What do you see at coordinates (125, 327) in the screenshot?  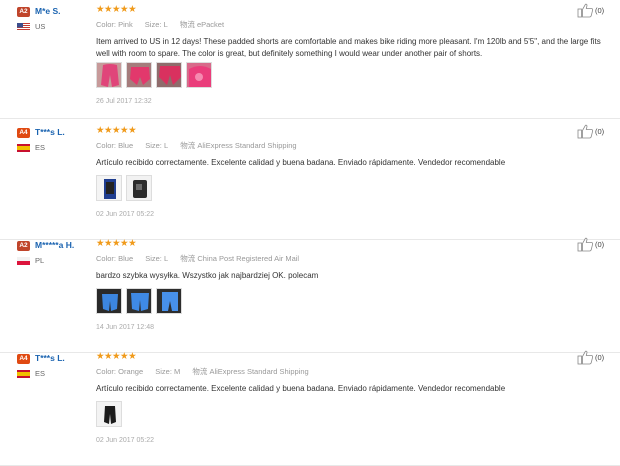 I see `review-date: 14 Jun 2017 12:48` at bounding box center [125, 327].